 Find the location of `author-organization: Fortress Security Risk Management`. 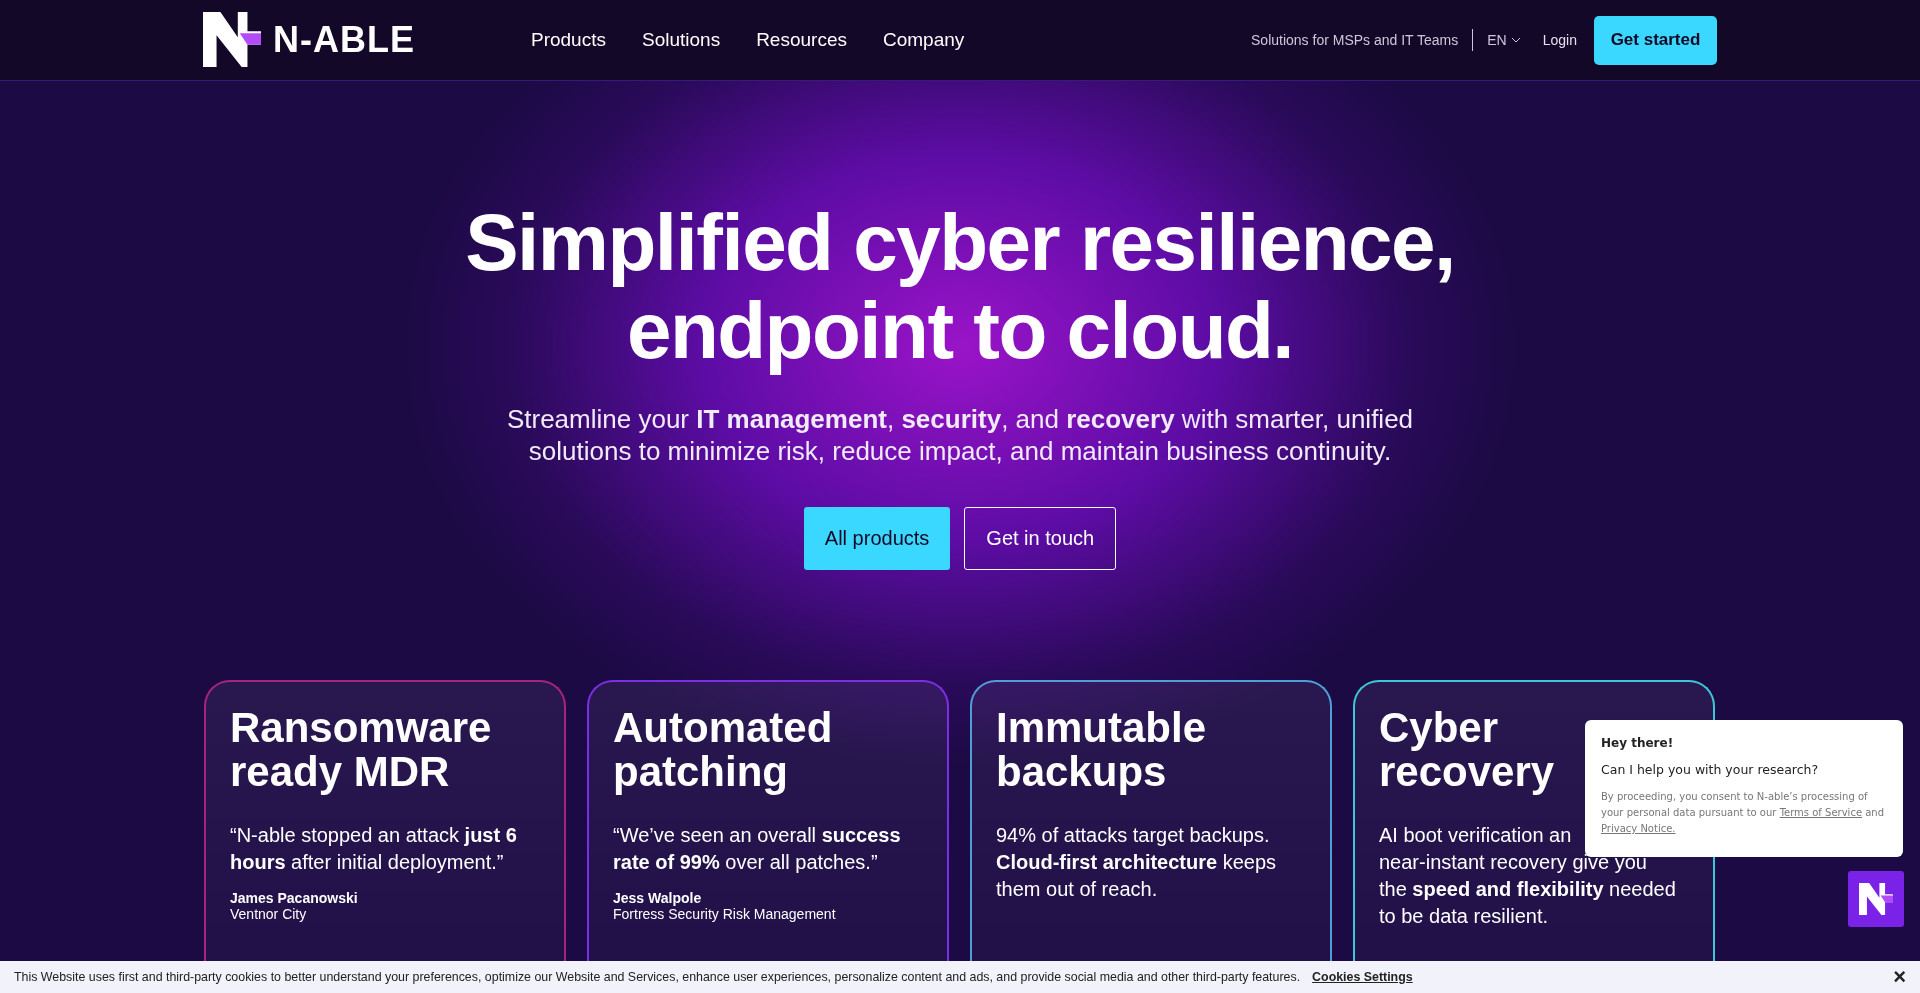

author-organization: Fortress Security Risk Management is located at coordinates (725, 914).